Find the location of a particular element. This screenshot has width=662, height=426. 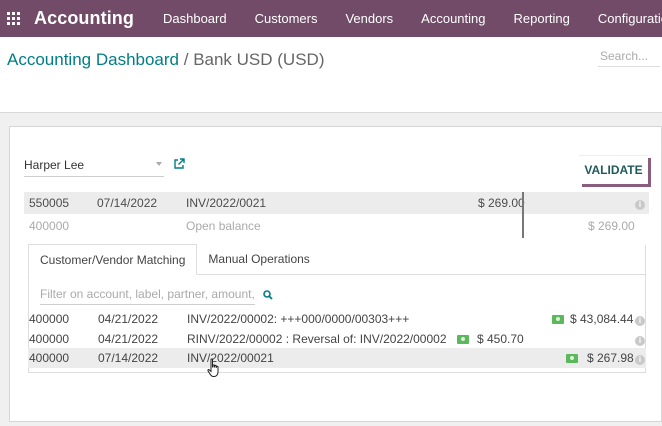

breadcrumb-dashboard-link: Accounting Dashboard is located at coordinates (93, 59).